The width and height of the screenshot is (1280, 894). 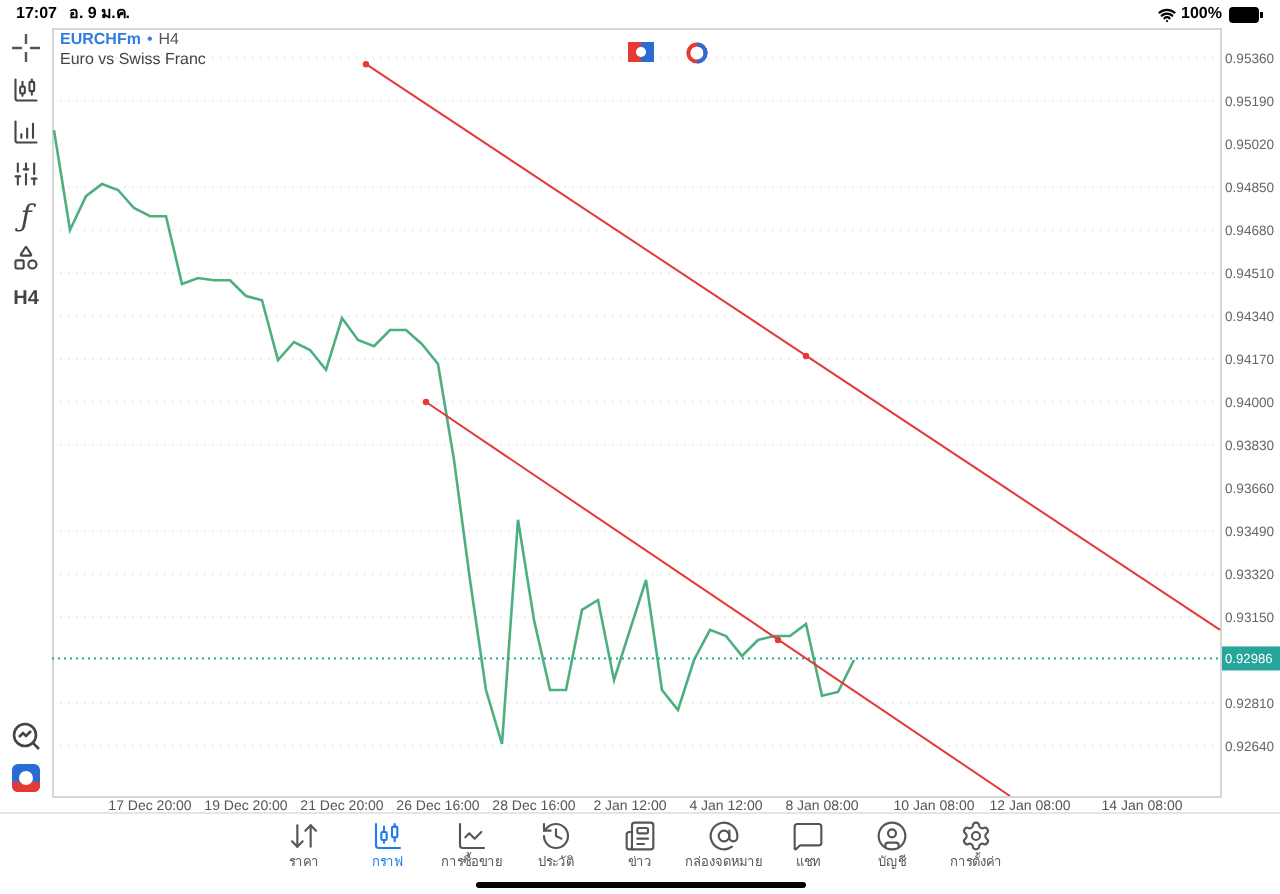 What do you see at coordinates (724, 836) in the screenshot?
I see `at-sign-icon` at bounding box center [724, 836].